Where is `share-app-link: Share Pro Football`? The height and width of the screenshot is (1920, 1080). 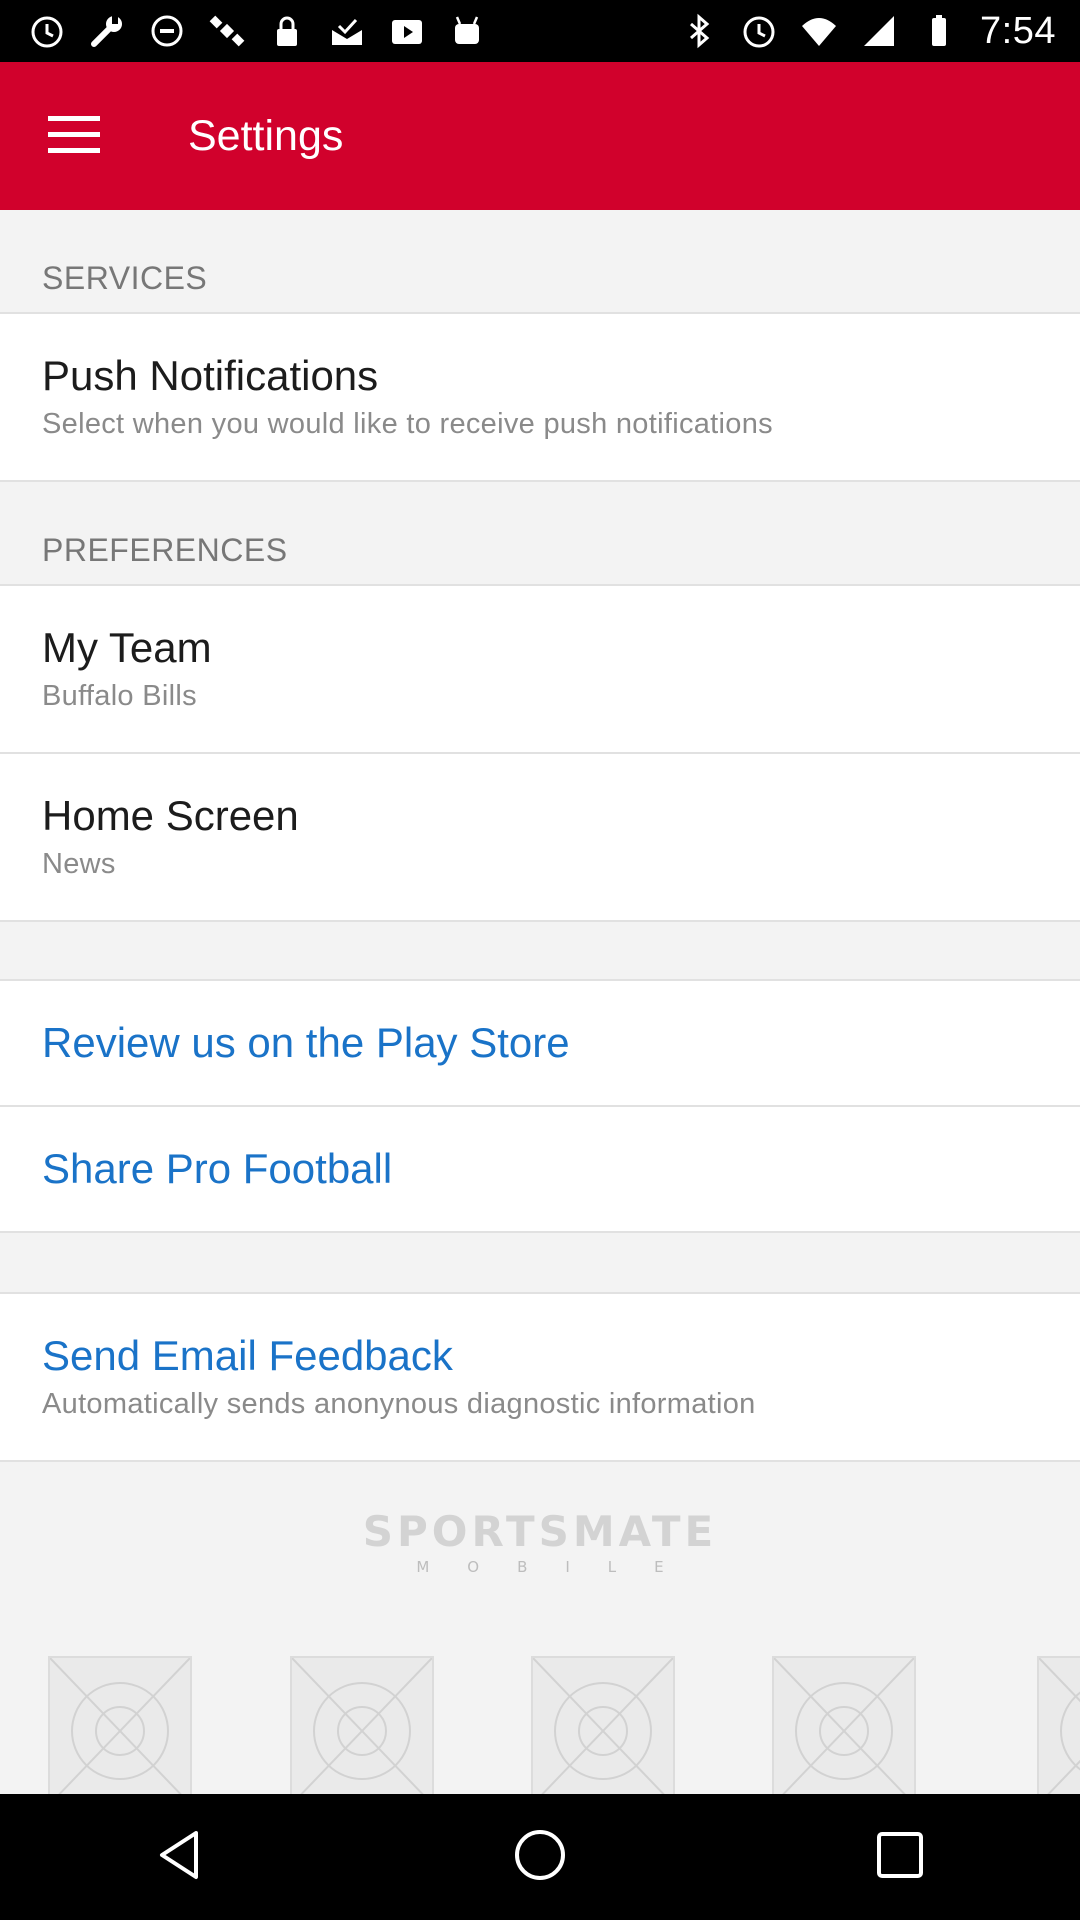
share-app-link: Share Pro Football is located at coordinates (540, 1170).